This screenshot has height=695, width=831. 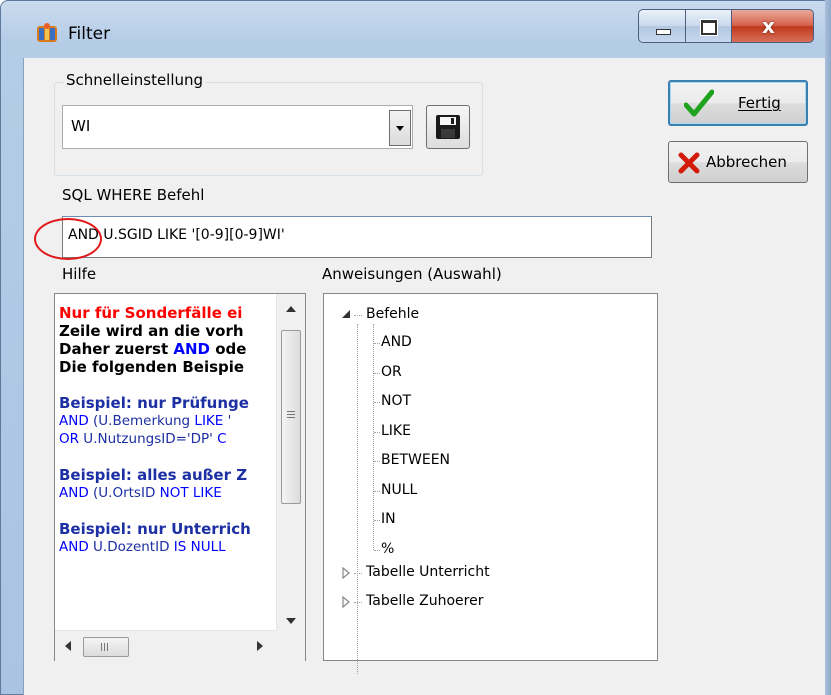 What do you see at coordinates (131, 547) in the screenshot?
I see `help-line-segment: U.DozentID` at bounding box center [131, 547].